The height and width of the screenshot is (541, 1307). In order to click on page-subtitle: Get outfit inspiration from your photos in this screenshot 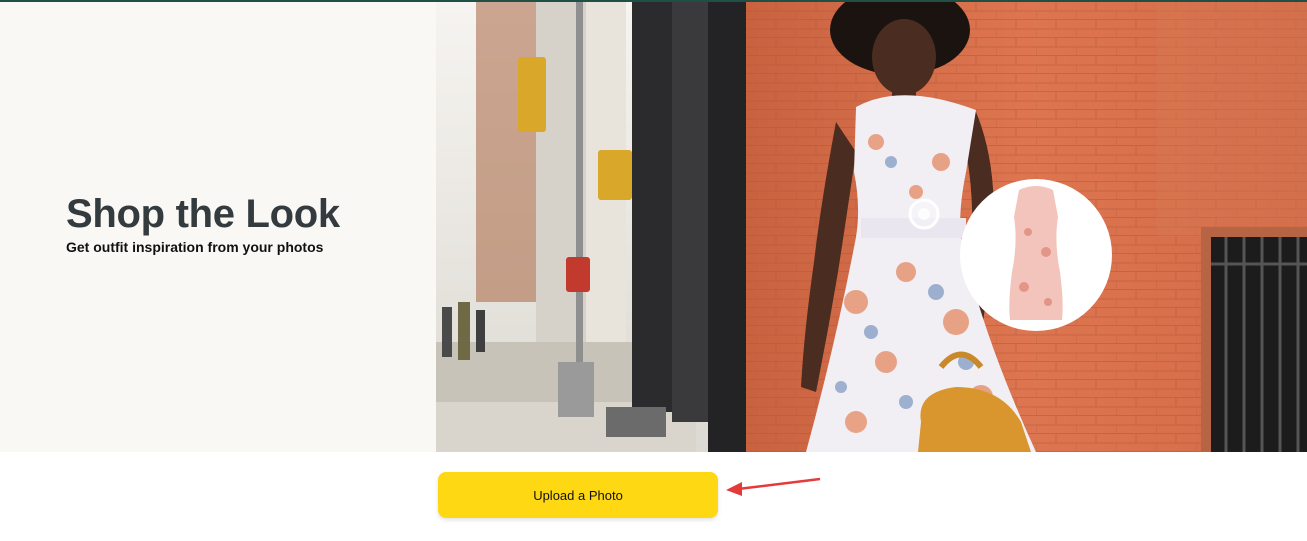, I will do `click(195, 247)`.